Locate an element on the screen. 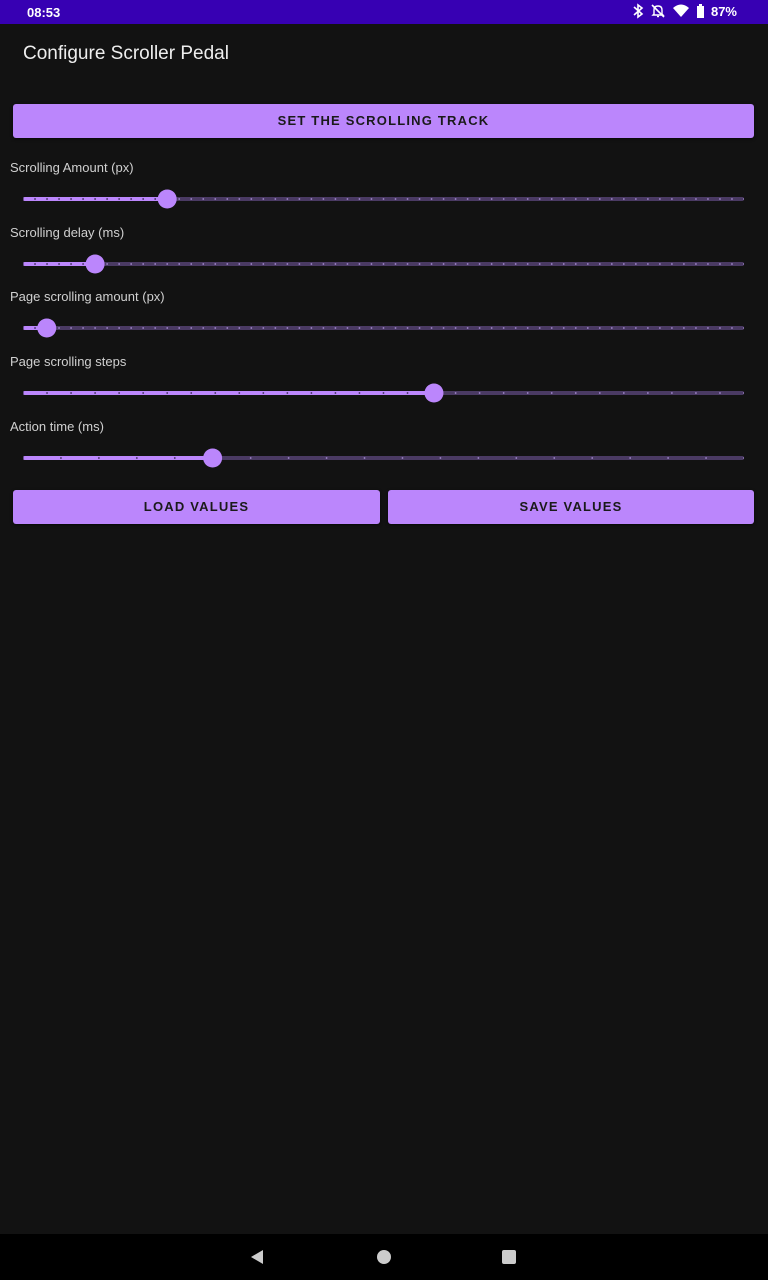 Image resolution: width=768 pixels, height=1280 pixels. navigation-bar is located at coordinates (384, 1257).